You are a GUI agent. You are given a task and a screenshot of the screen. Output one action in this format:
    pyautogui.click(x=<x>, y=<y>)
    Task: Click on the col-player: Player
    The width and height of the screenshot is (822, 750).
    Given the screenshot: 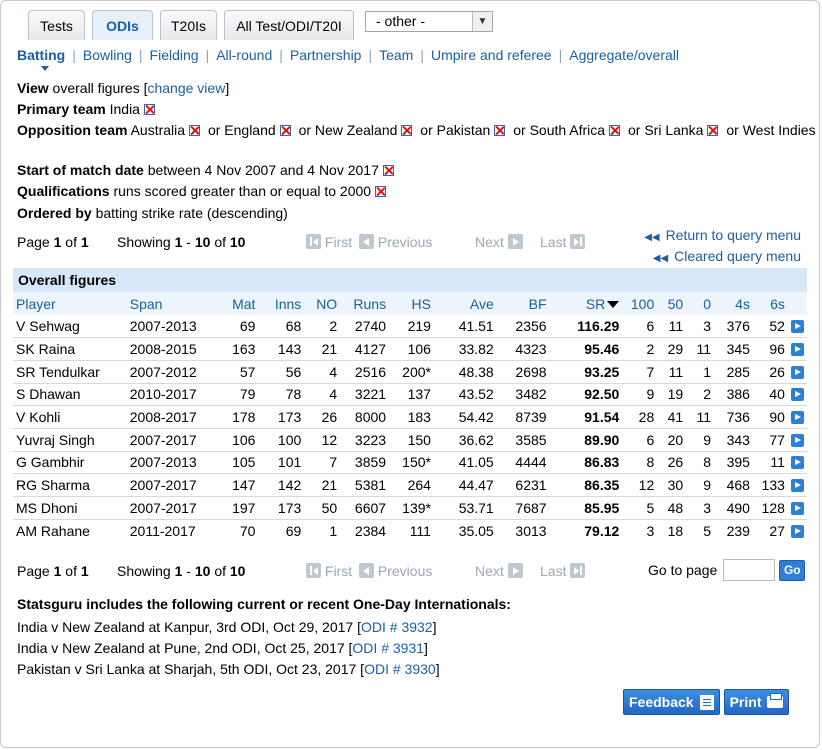 What is the action you would take?
    pyautogui.click(x=70, y=303)
    